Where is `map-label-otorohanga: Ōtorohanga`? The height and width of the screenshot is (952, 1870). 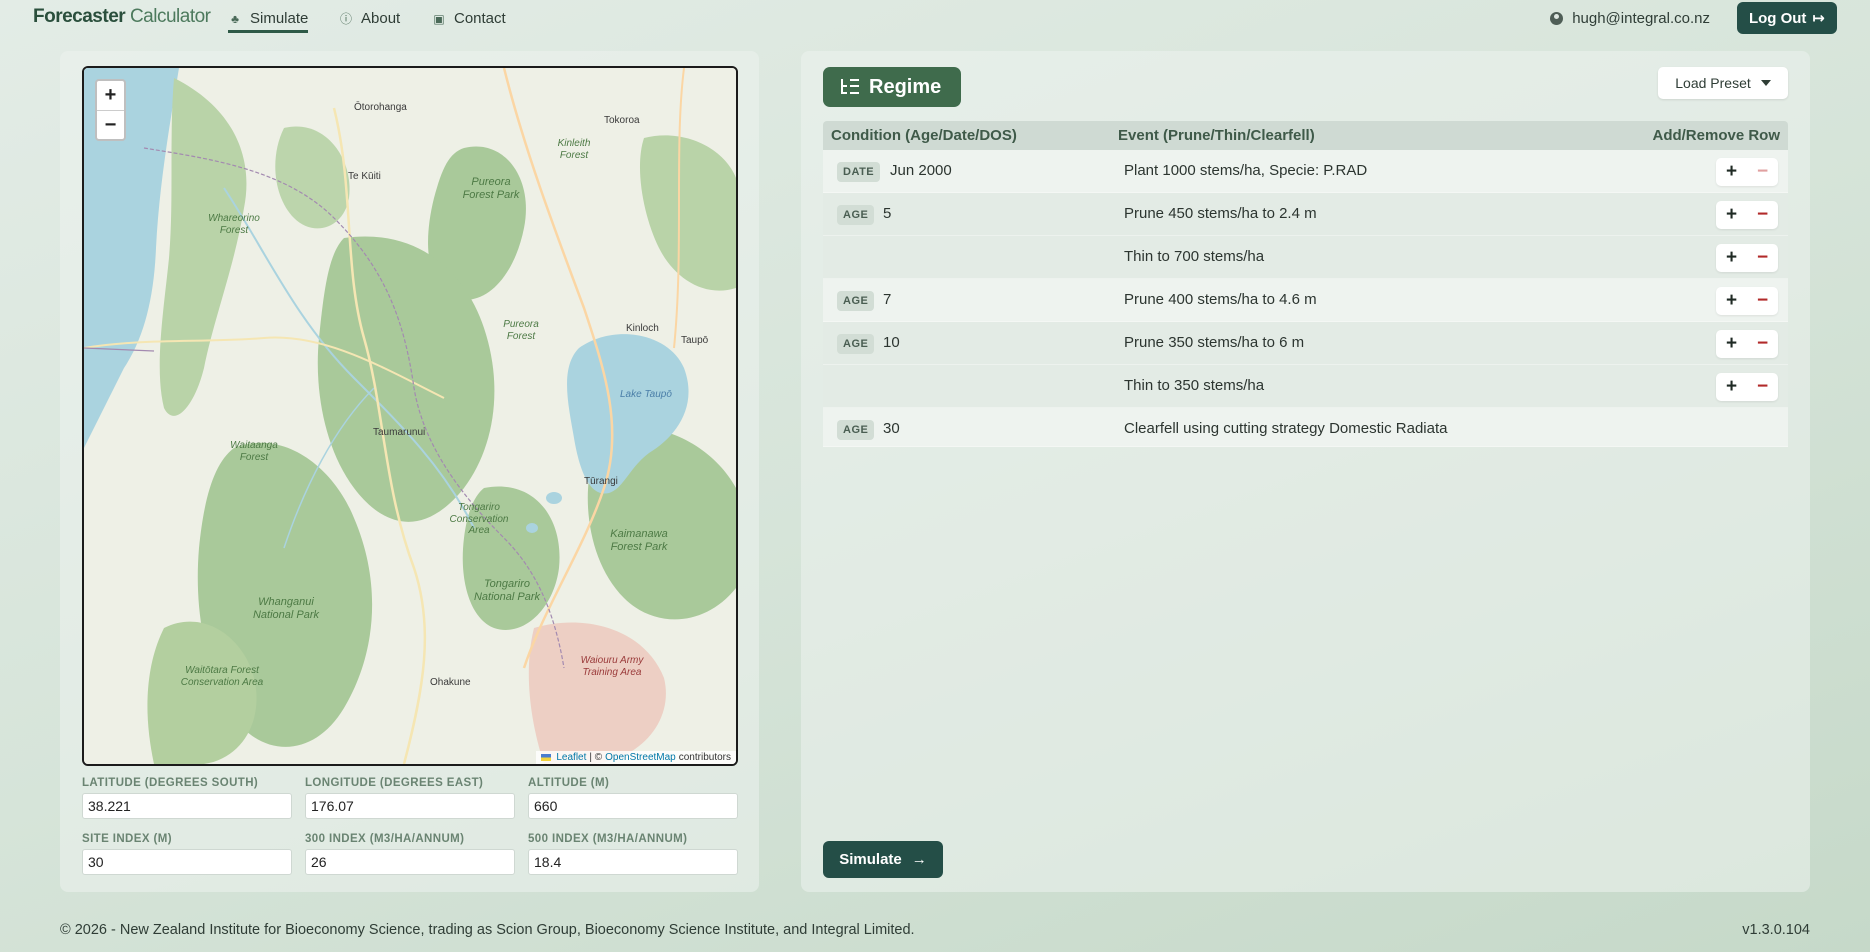 map-label-otorohanga: Ōtorohanga is located at coordinates (380, 107).